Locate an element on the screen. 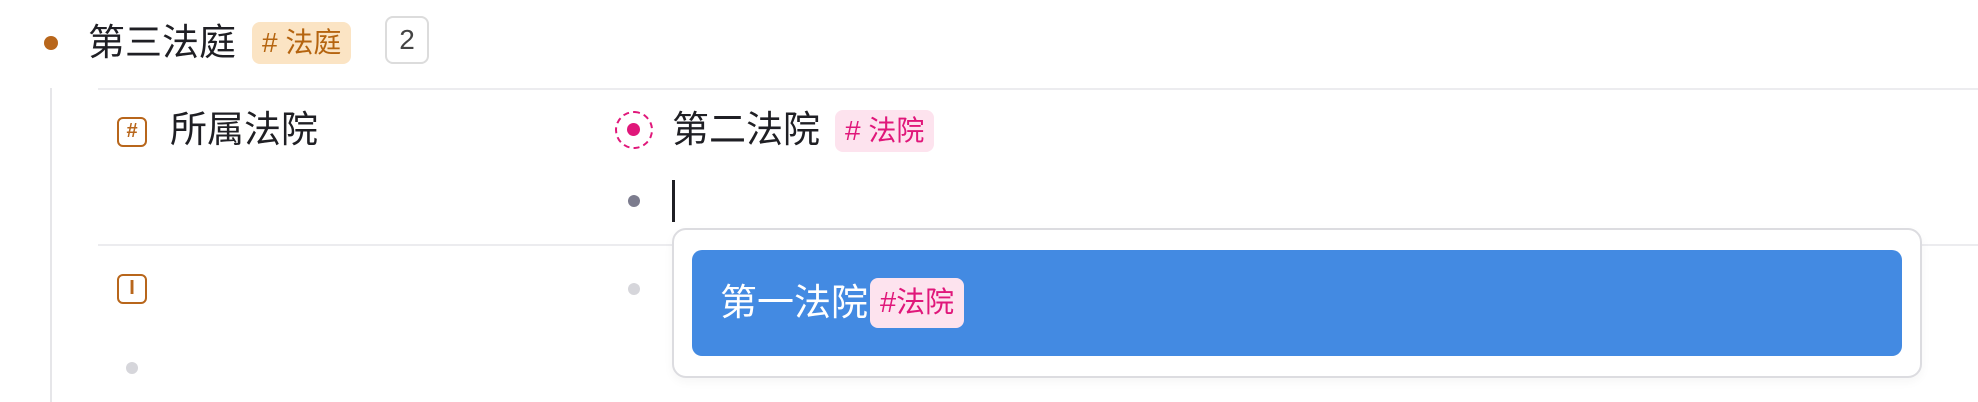  value-bullet is located at coordinates (634, 201).